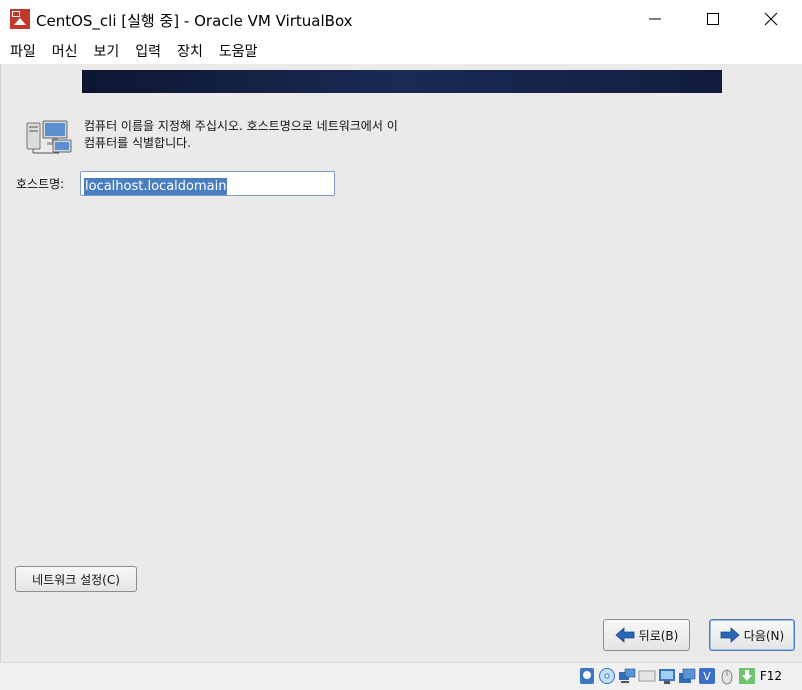 This screenshot has width=802, height=690. I want to click on recording-icon: V, so click(707, 676).